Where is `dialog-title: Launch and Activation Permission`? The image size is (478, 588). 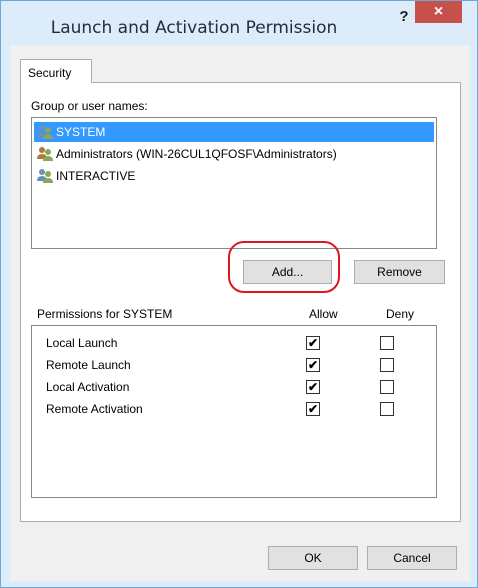
dialog-title: Launch and Activation Permission is located at coordinates (194, 28).